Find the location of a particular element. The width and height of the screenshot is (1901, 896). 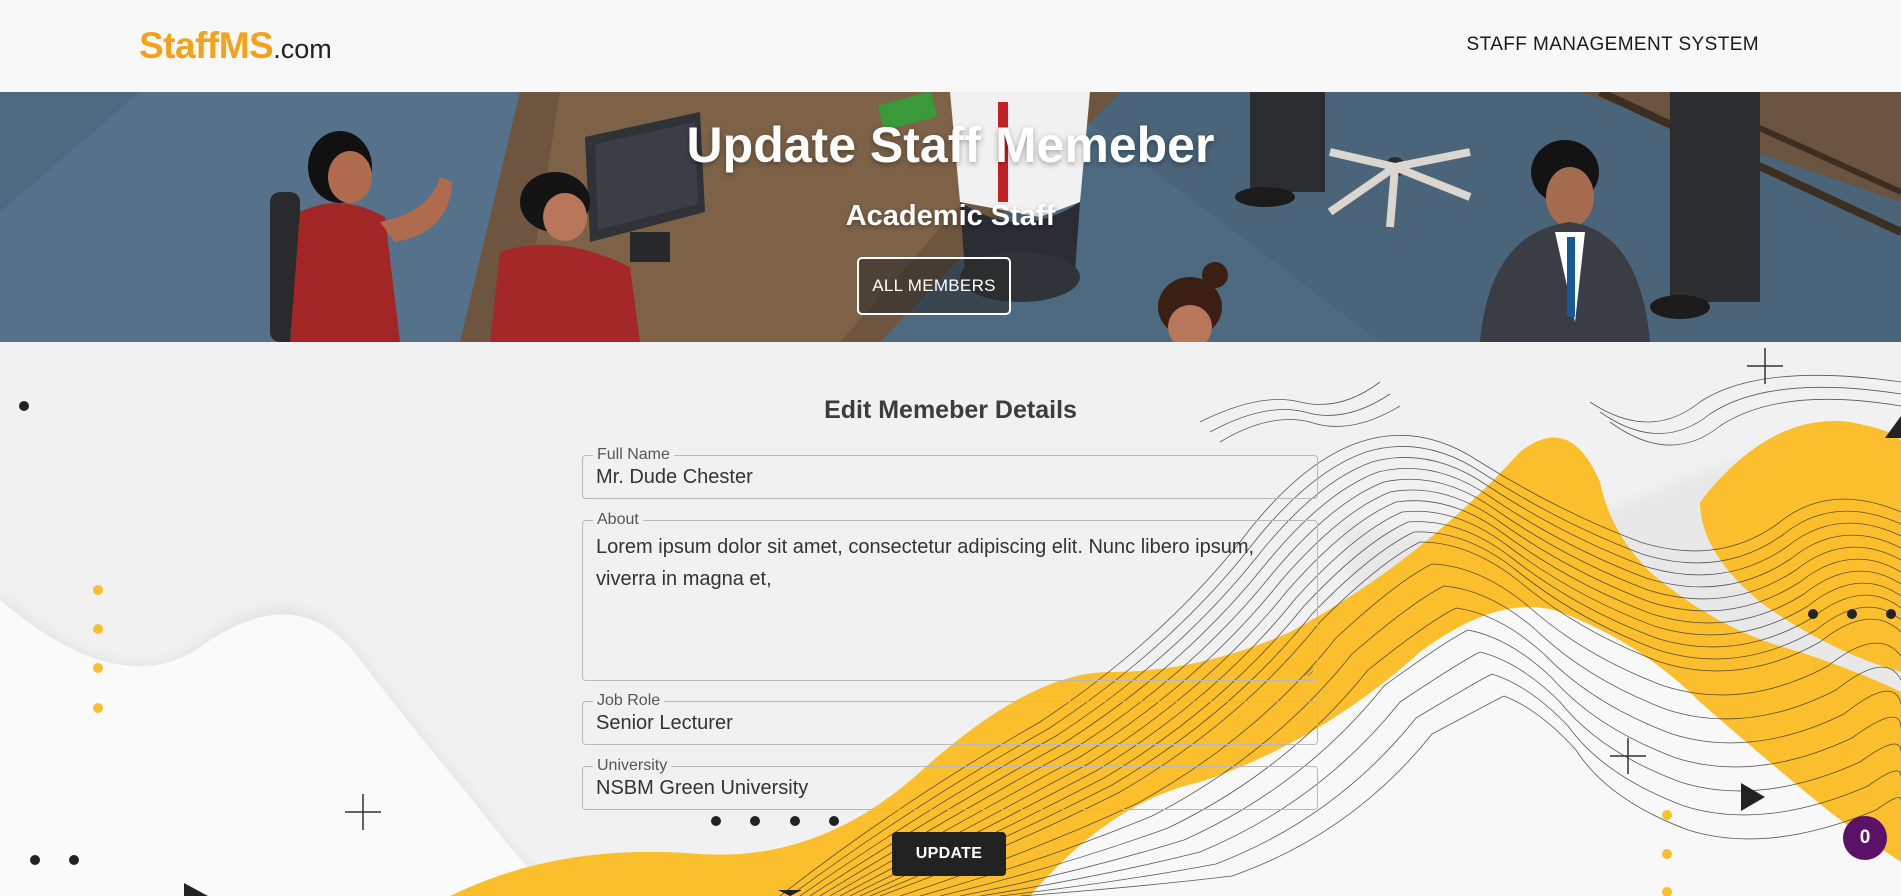

site-title: STAFF MANAGEMENT SYSTEM is located at coordinates (1613, 45).